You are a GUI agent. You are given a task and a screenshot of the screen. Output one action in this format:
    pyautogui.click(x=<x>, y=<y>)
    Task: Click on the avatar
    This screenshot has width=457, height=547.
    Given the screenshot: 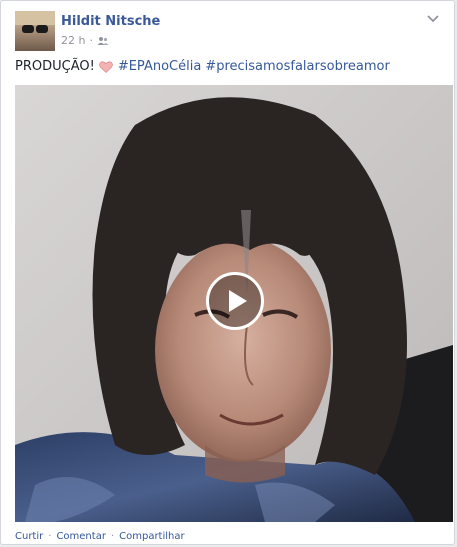 What is the action you would take?
    pyautogui.click(x=35, y=31)
    